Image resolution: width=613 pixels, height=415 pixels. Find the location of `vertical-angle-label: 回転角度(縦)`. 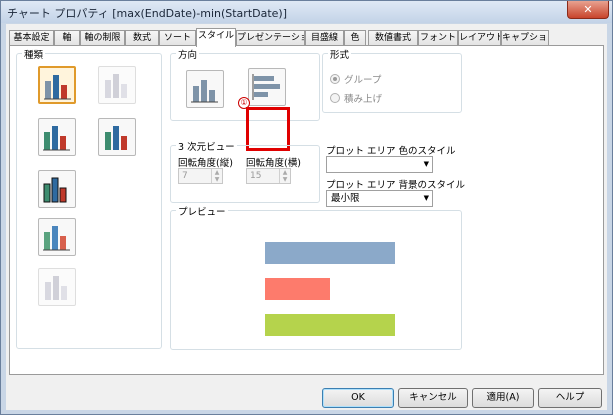

vertical-angle-label: 回転角度(縦) is located at coordinates (205, 163).